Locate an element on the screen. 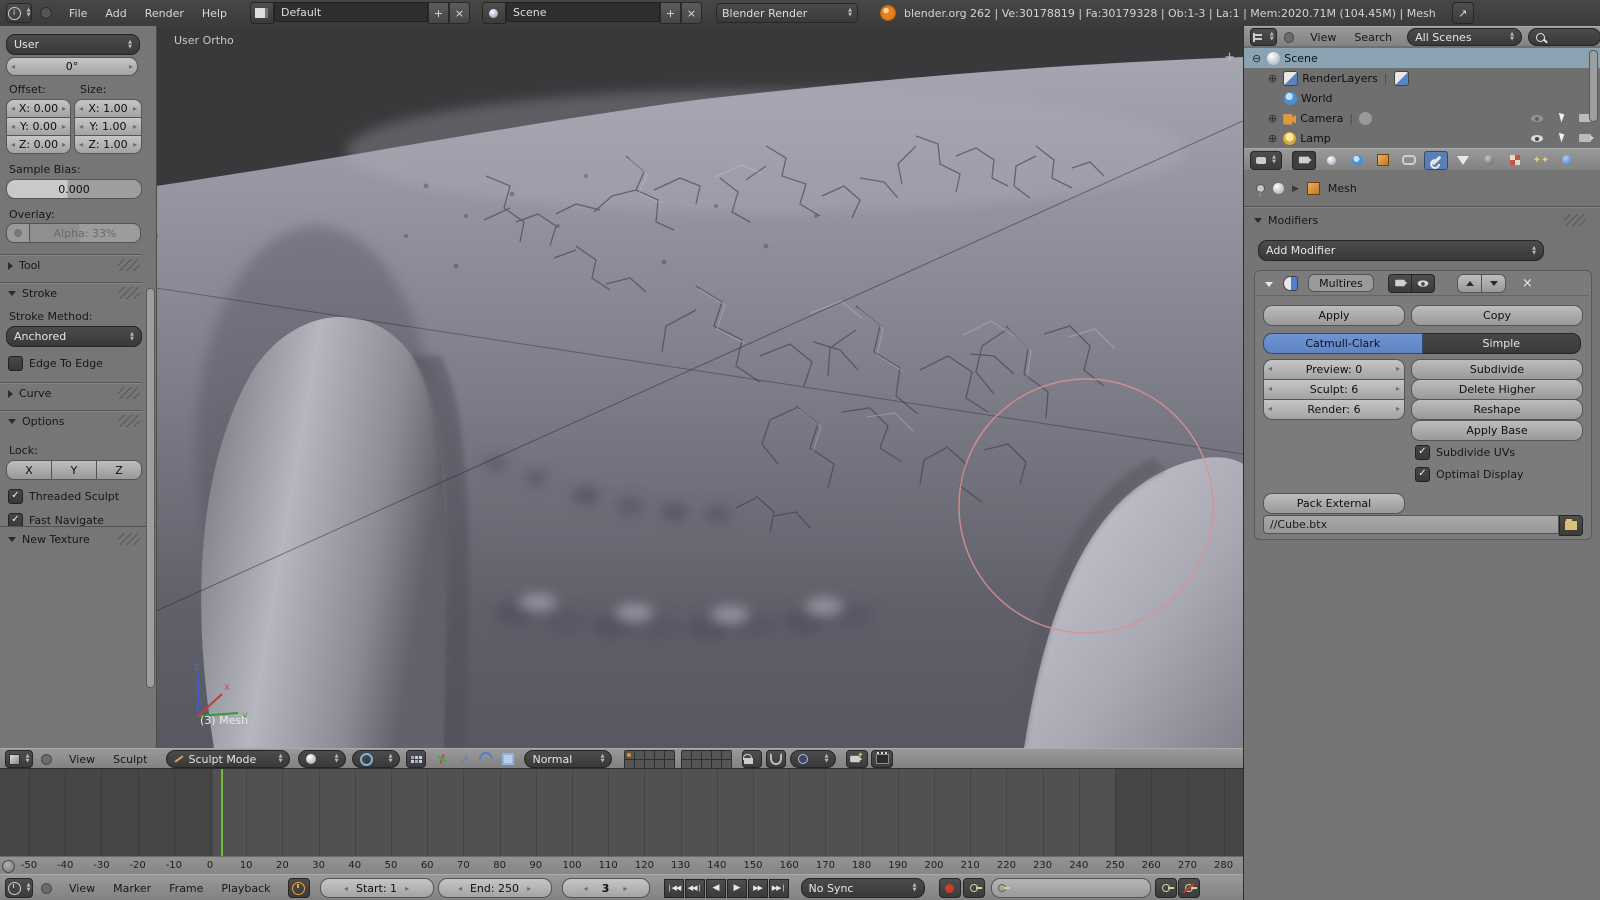  play-button: ▶ is located at coordinates (736, 888).